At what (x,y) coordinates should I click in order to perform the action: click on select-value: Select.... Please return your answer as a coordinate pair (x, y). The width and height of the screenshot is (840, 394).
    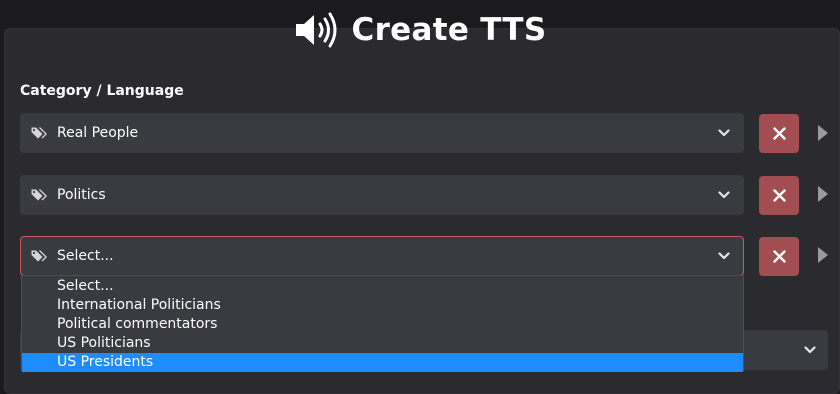
    Looking at the image, I should click on (85, 256).